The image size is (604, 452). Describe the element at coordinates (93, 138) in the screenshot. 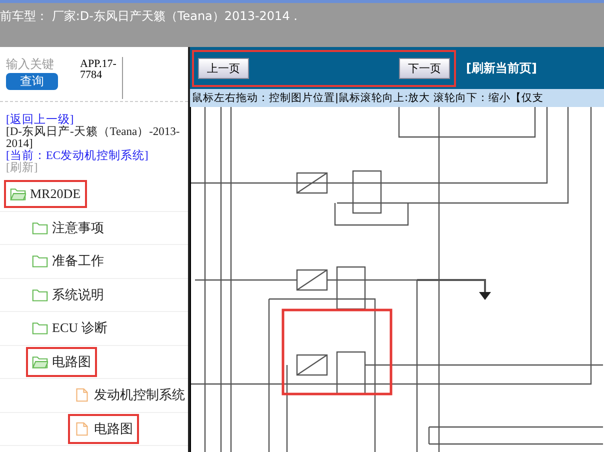

I see `breadcrumb-path: [D-东风日产-天籁（Teana）-2013-2014]` at that location.